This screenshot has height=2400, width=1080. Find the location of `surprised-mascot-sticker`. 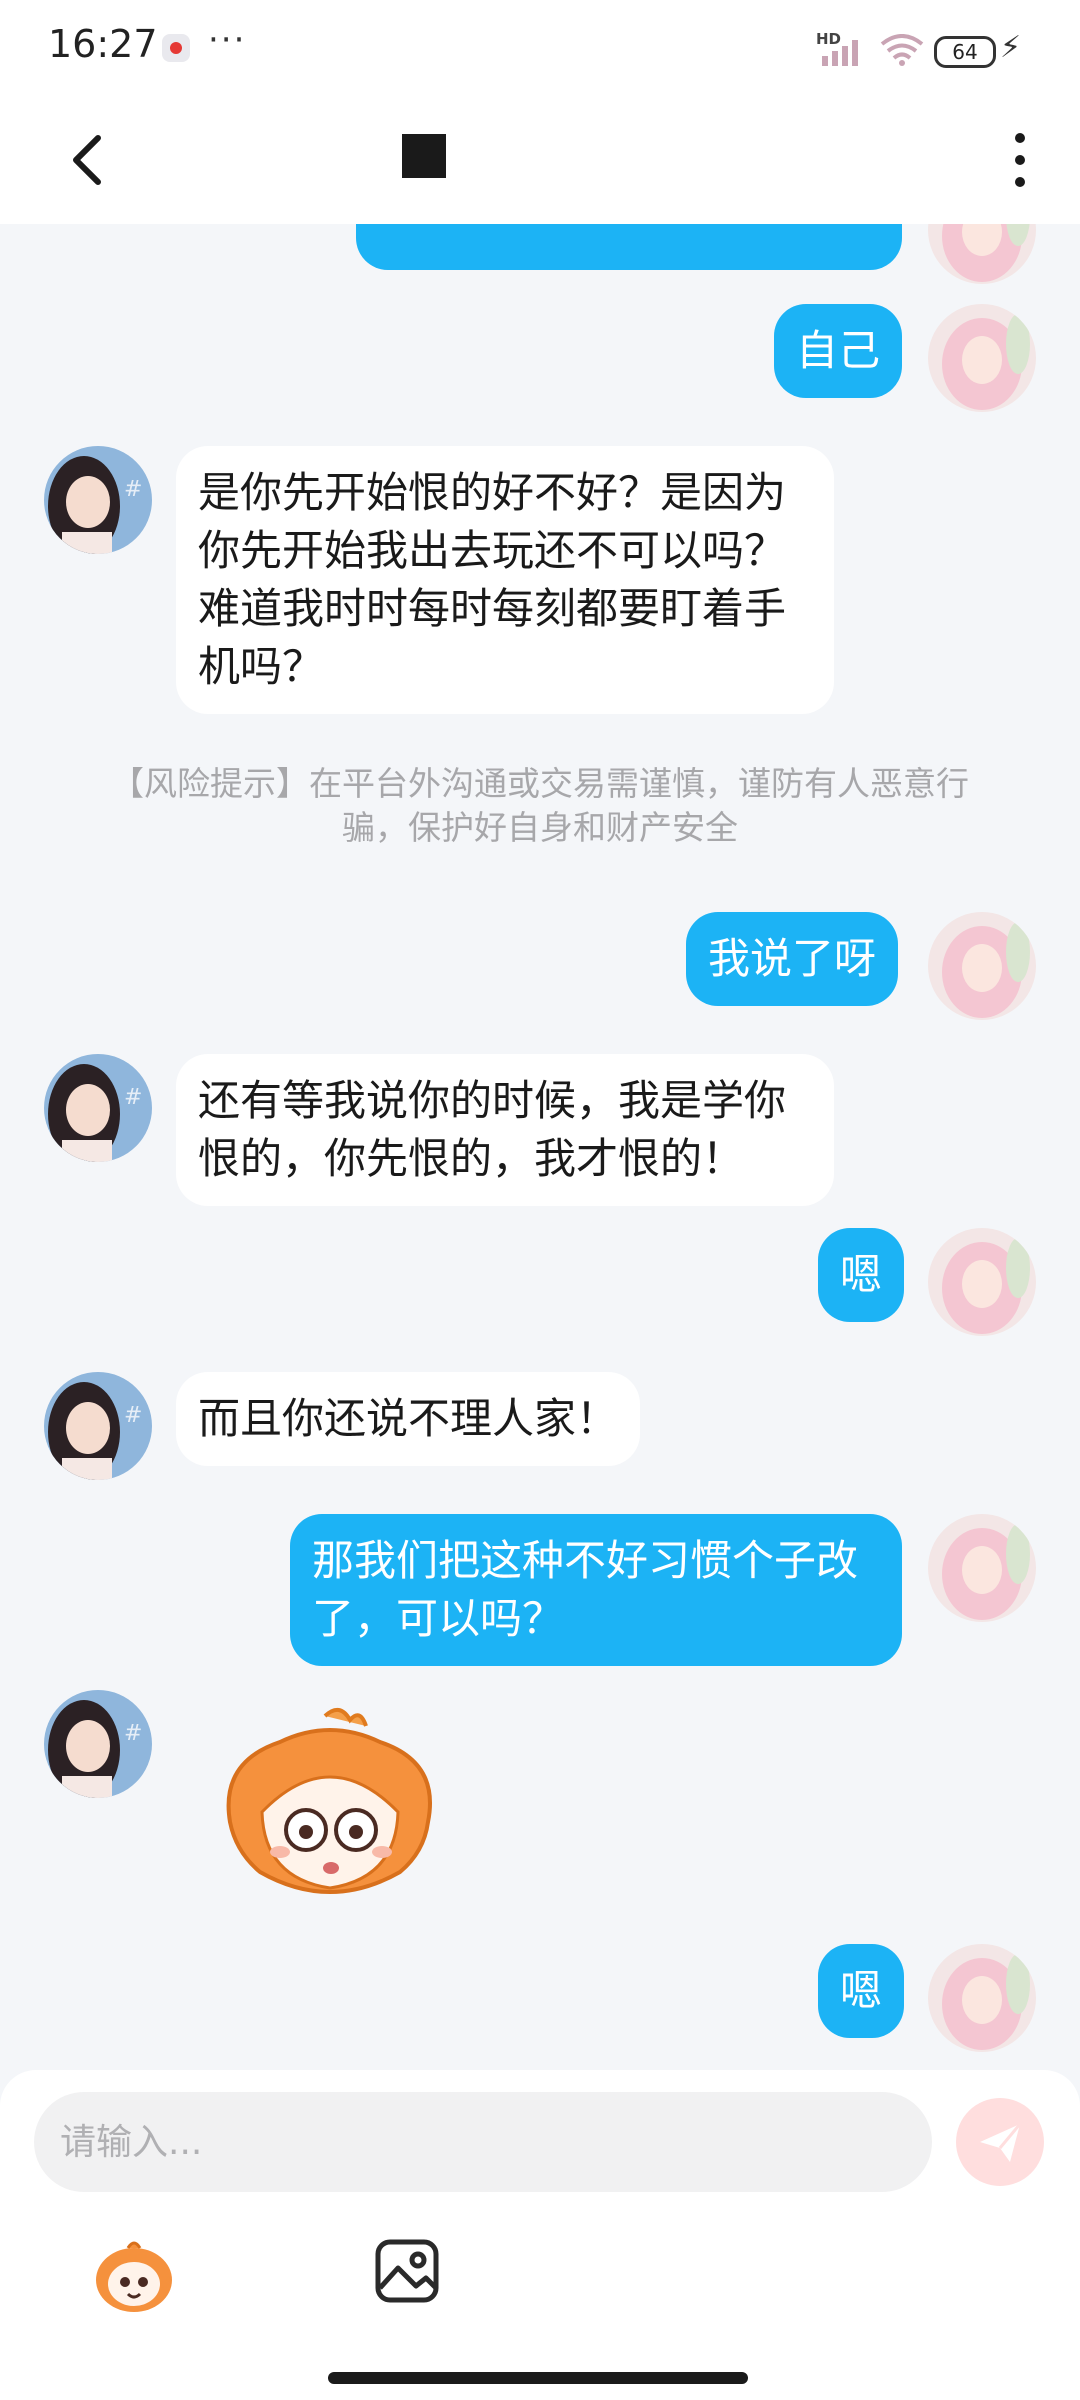

surprised-mascot-sticker is located at coordinates (330, 1812).